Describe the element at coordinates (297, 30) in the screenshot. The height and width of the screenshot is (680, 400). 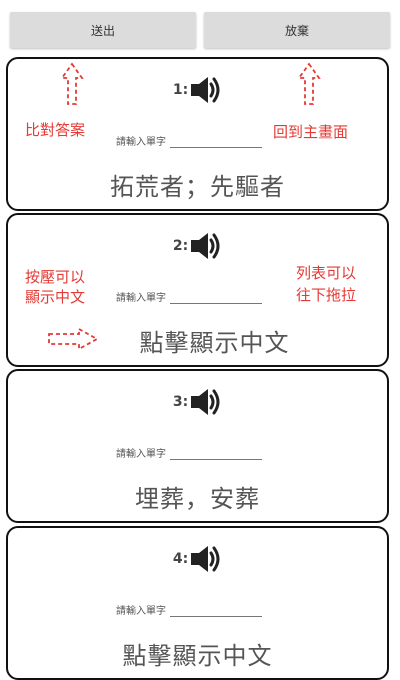
I see `quit-button: 放棄` at that location.